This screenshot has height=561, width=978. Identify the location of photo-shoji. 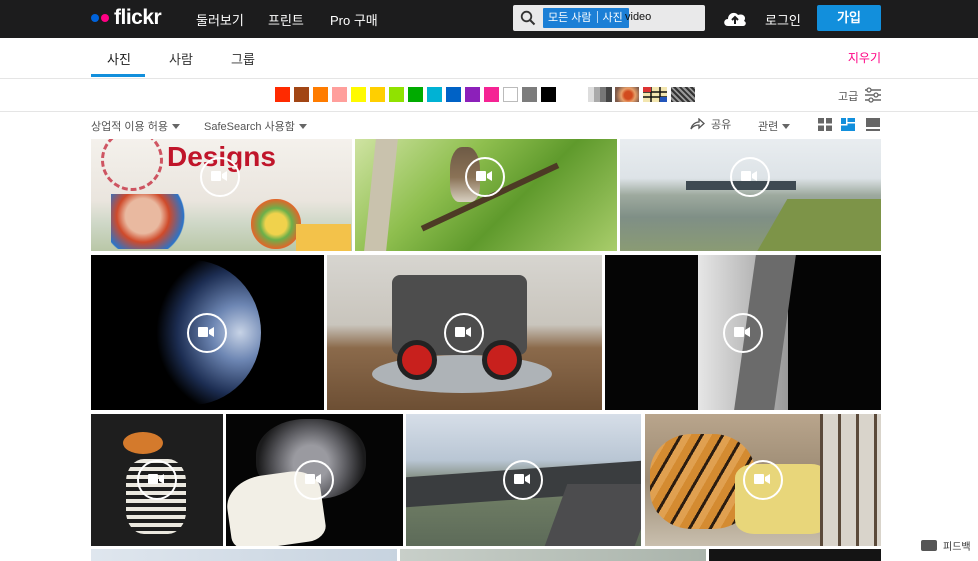
(850, 480).